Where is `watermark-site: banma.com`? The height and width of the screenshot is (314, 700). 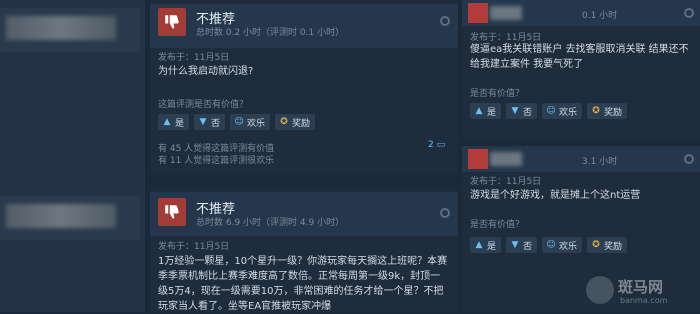 watermark-site: banma.com is located at coordinates (644, 300).